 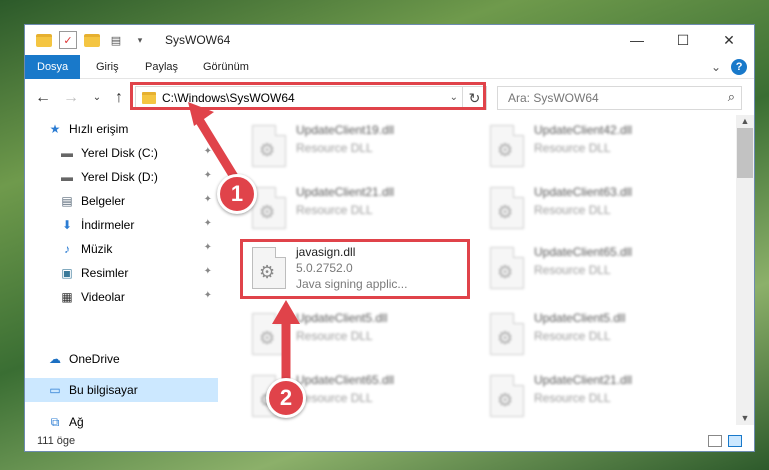 What do you see at coordinates (55, 421) in the screenshot?
I see `network-icon: ⧉` at bounding box center [55, 421].